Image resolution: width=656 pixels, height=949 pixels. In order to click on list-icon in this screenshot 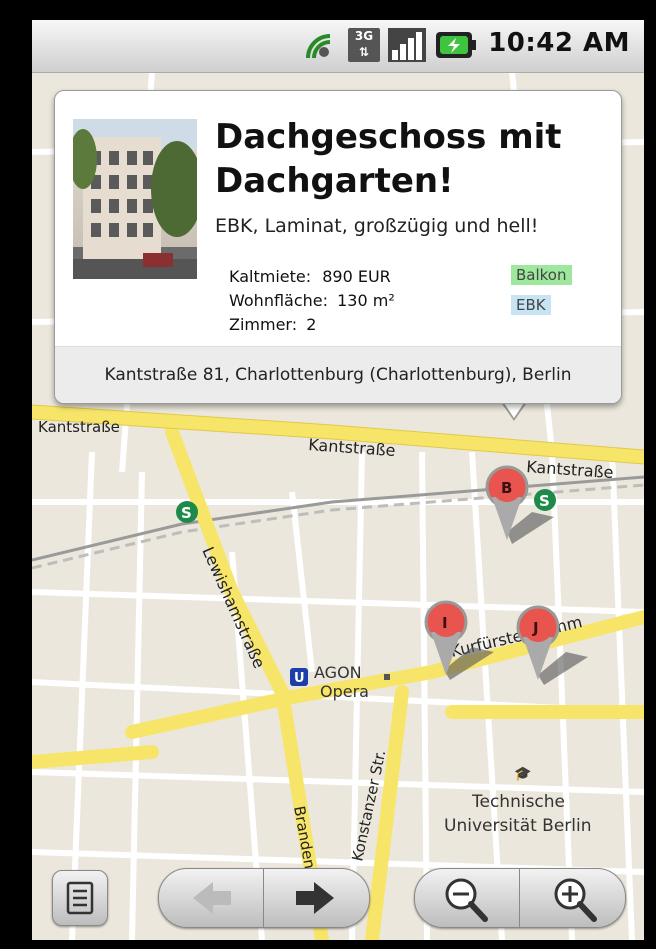, I will do `click(80, 898)`.